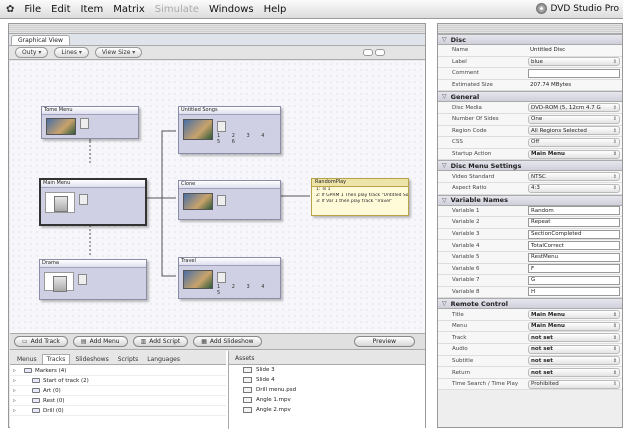  What do you see at coordinates (574, 280) in the screenshot?
I see `property-field: G` at bounding box center [574, 280].